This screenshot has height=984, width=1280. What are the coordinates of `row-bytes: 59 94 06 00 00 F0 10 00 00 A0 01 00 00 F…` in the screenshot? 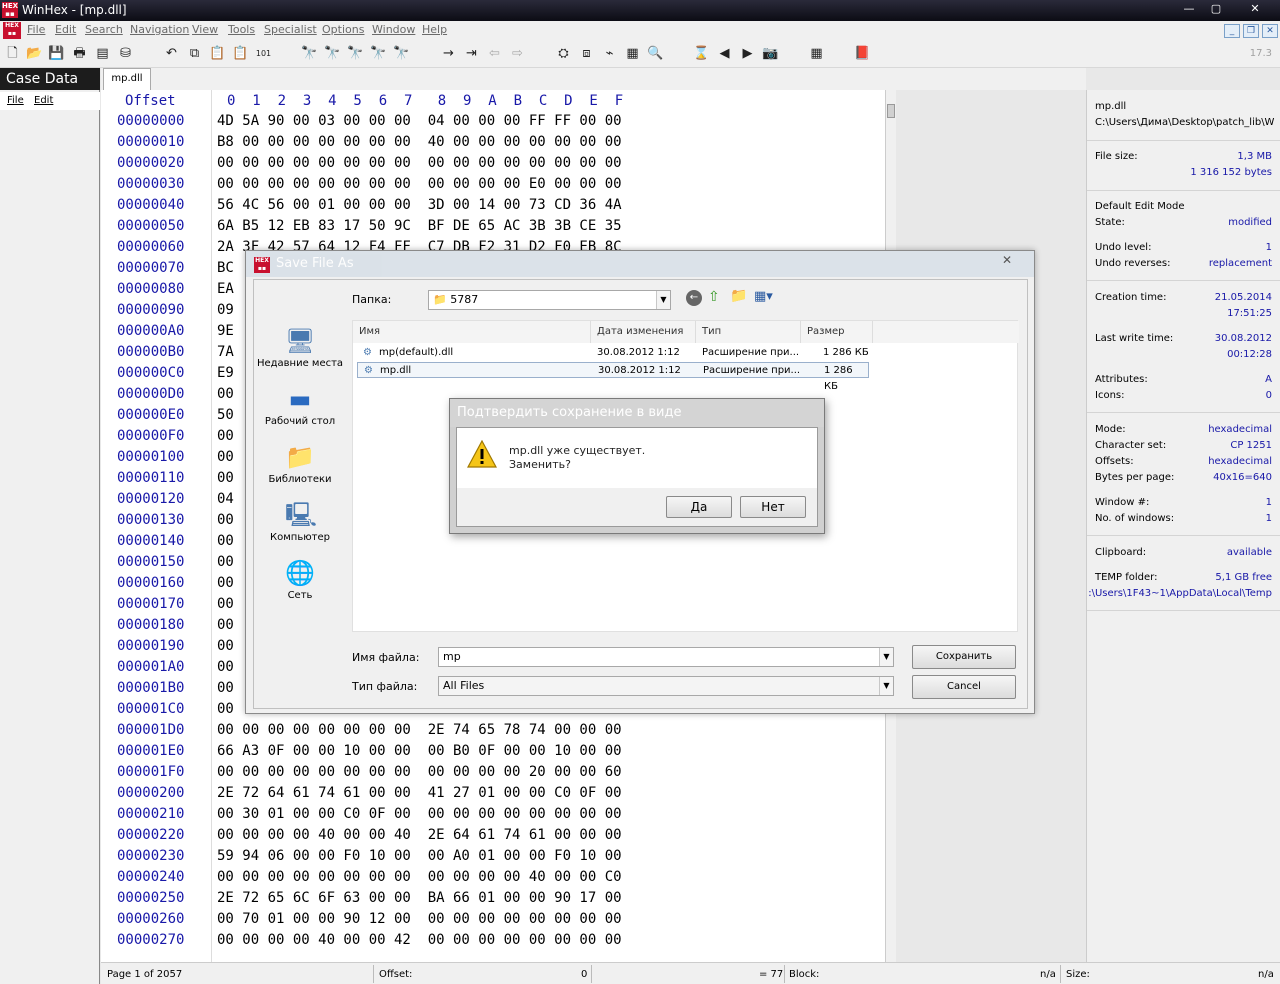 It's located at (419, 856).